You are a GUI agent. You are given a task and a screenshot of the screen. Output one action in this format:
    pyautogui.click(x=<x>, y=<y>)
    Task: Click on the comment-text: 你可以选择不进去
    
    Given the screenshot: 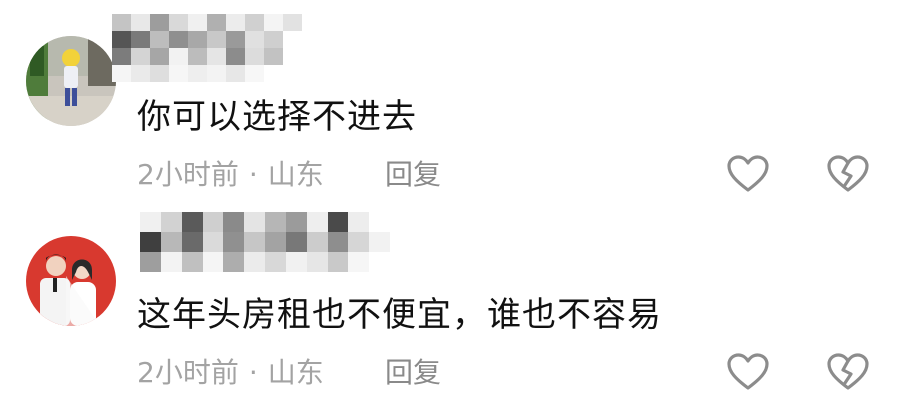 What is the action you would take?
    pyautogui.click(x=277, y=117)
    